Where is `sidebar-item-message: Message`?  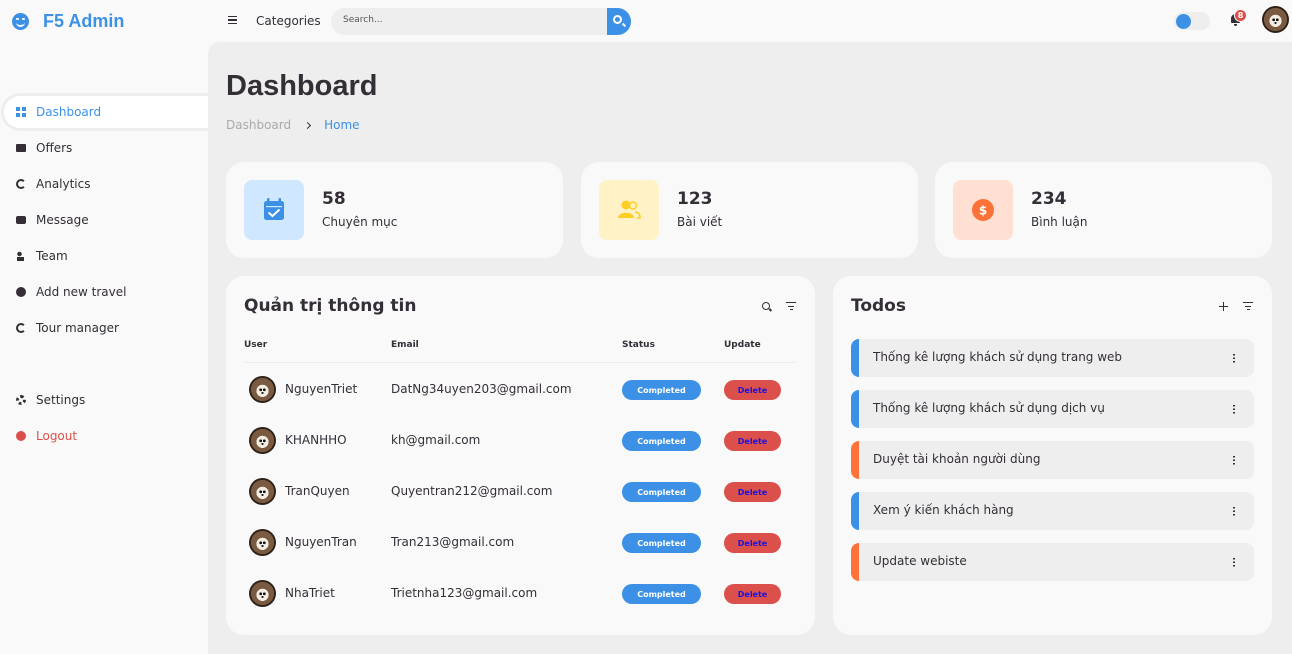
sidebar-item-message: Message is located at coordinates (106, 220).